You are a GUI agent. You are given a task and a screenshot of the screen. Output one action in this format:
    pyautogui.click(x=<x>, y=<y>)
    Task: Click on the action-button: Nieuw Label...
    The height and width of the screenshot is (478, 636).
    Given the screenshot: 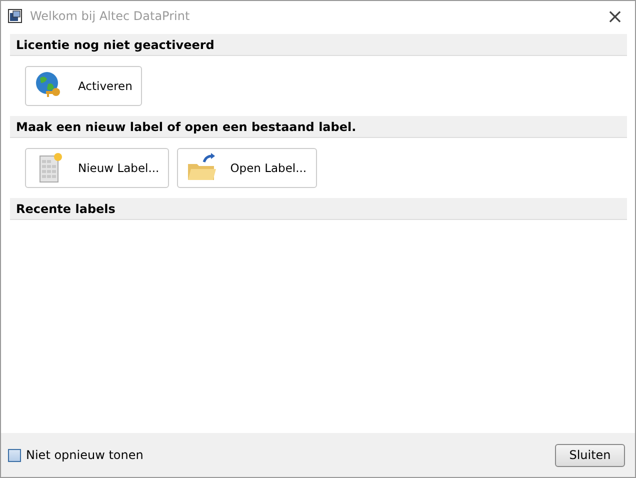 What is the action you would take?
    pyautogui.click(x=97, y=168)
    